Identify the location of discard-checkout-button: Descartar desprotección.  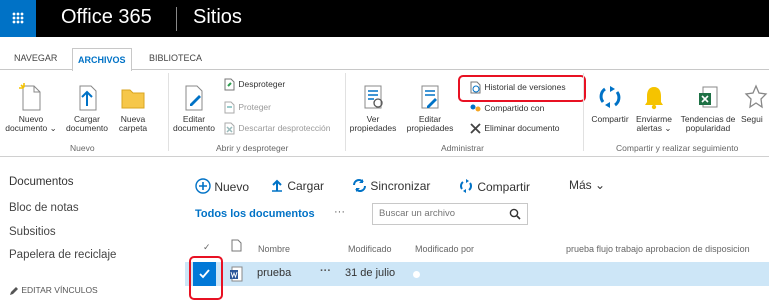
(277, 128).